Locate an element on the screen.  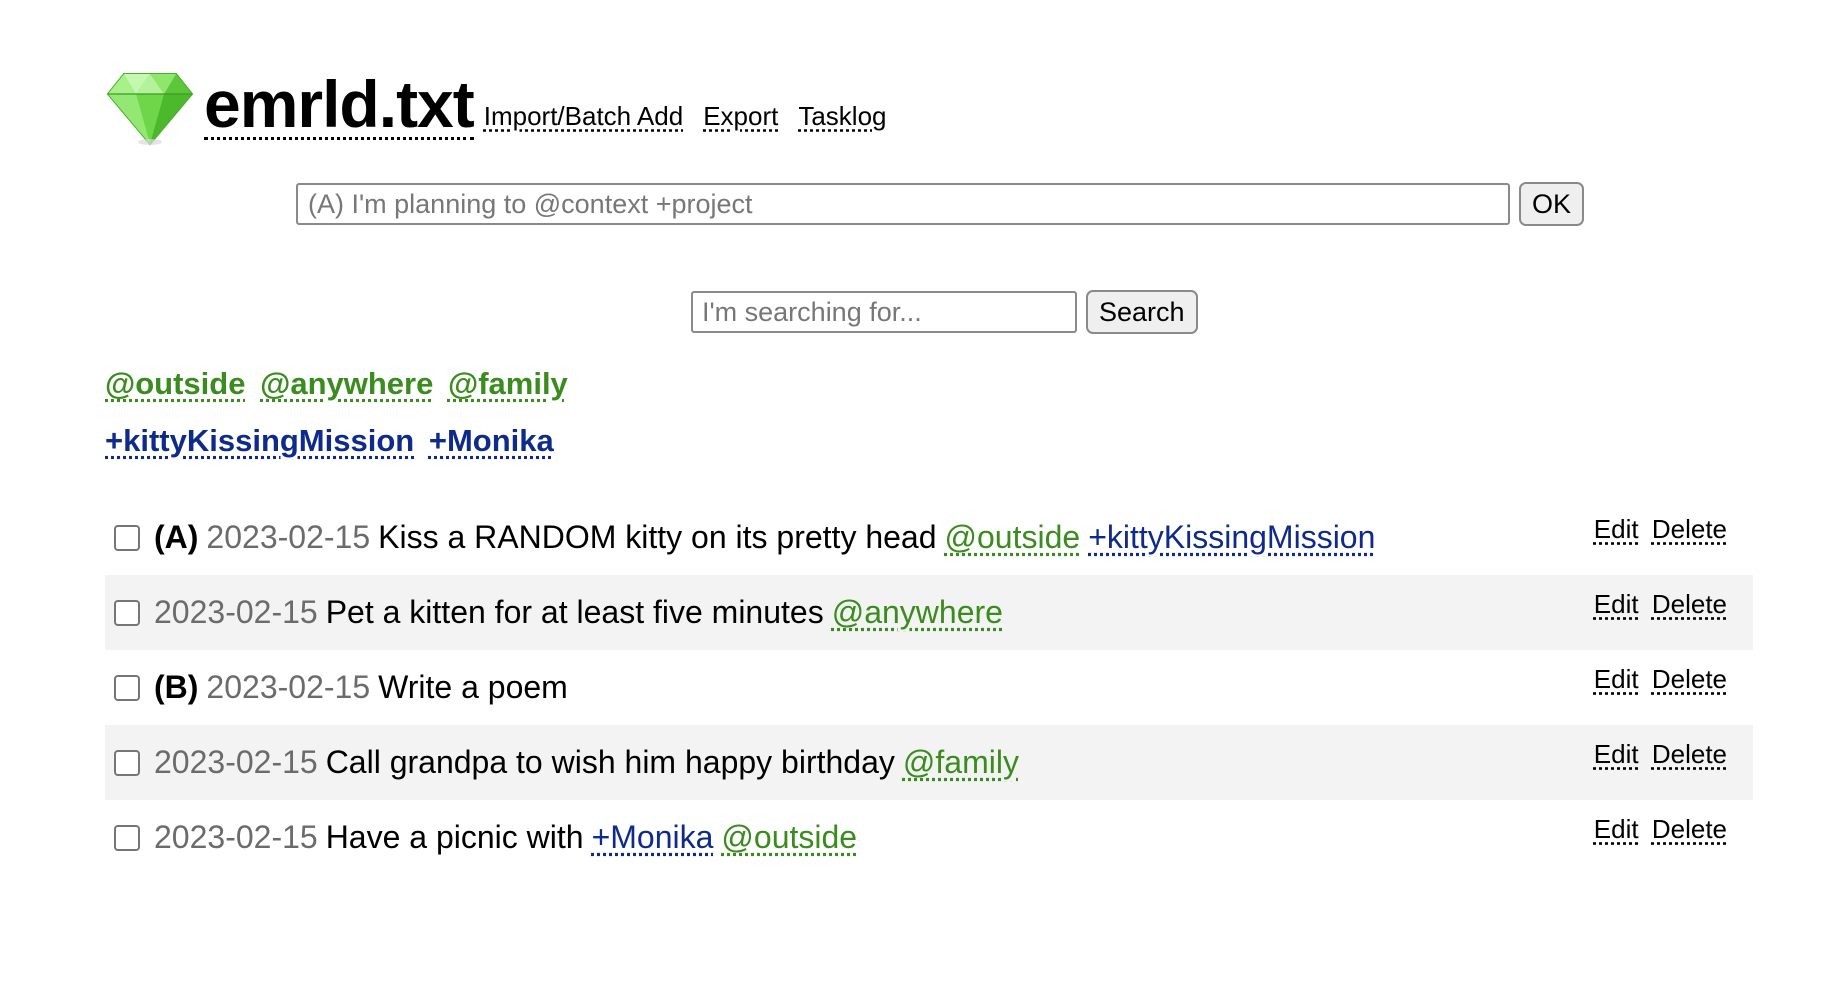
task-text: (B) 2023-02-15 Write a poem is located at coordinates (361, 687).